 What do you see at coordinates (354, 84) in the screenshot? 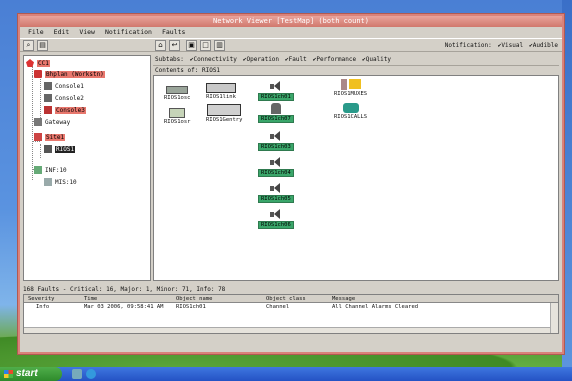
I see `folder-icon` at bounding box center [354, 84].